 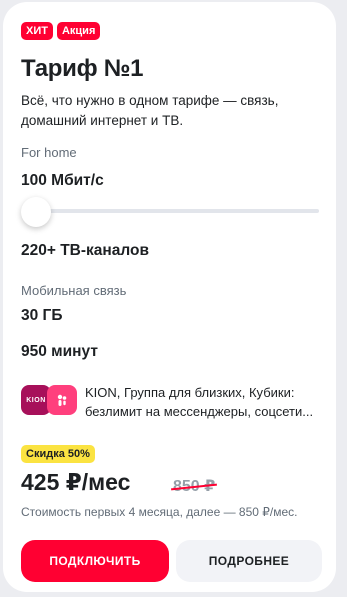 What do you see at coordinates (194, 486) in the screenshot?
I see `old-price: 850 ₽` at bounding box center [194, 486].